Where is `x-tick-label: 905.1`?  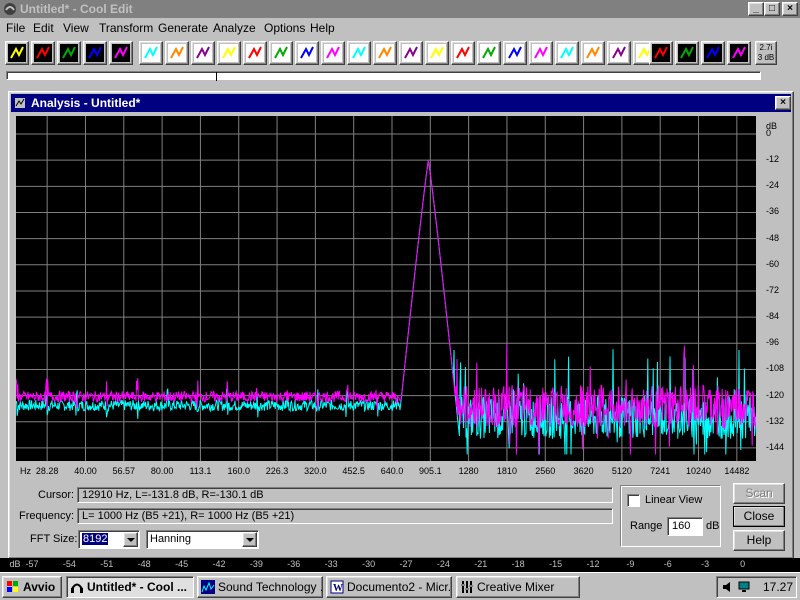 x-tick-label: 905.1 is located at coordinates (430, 471).